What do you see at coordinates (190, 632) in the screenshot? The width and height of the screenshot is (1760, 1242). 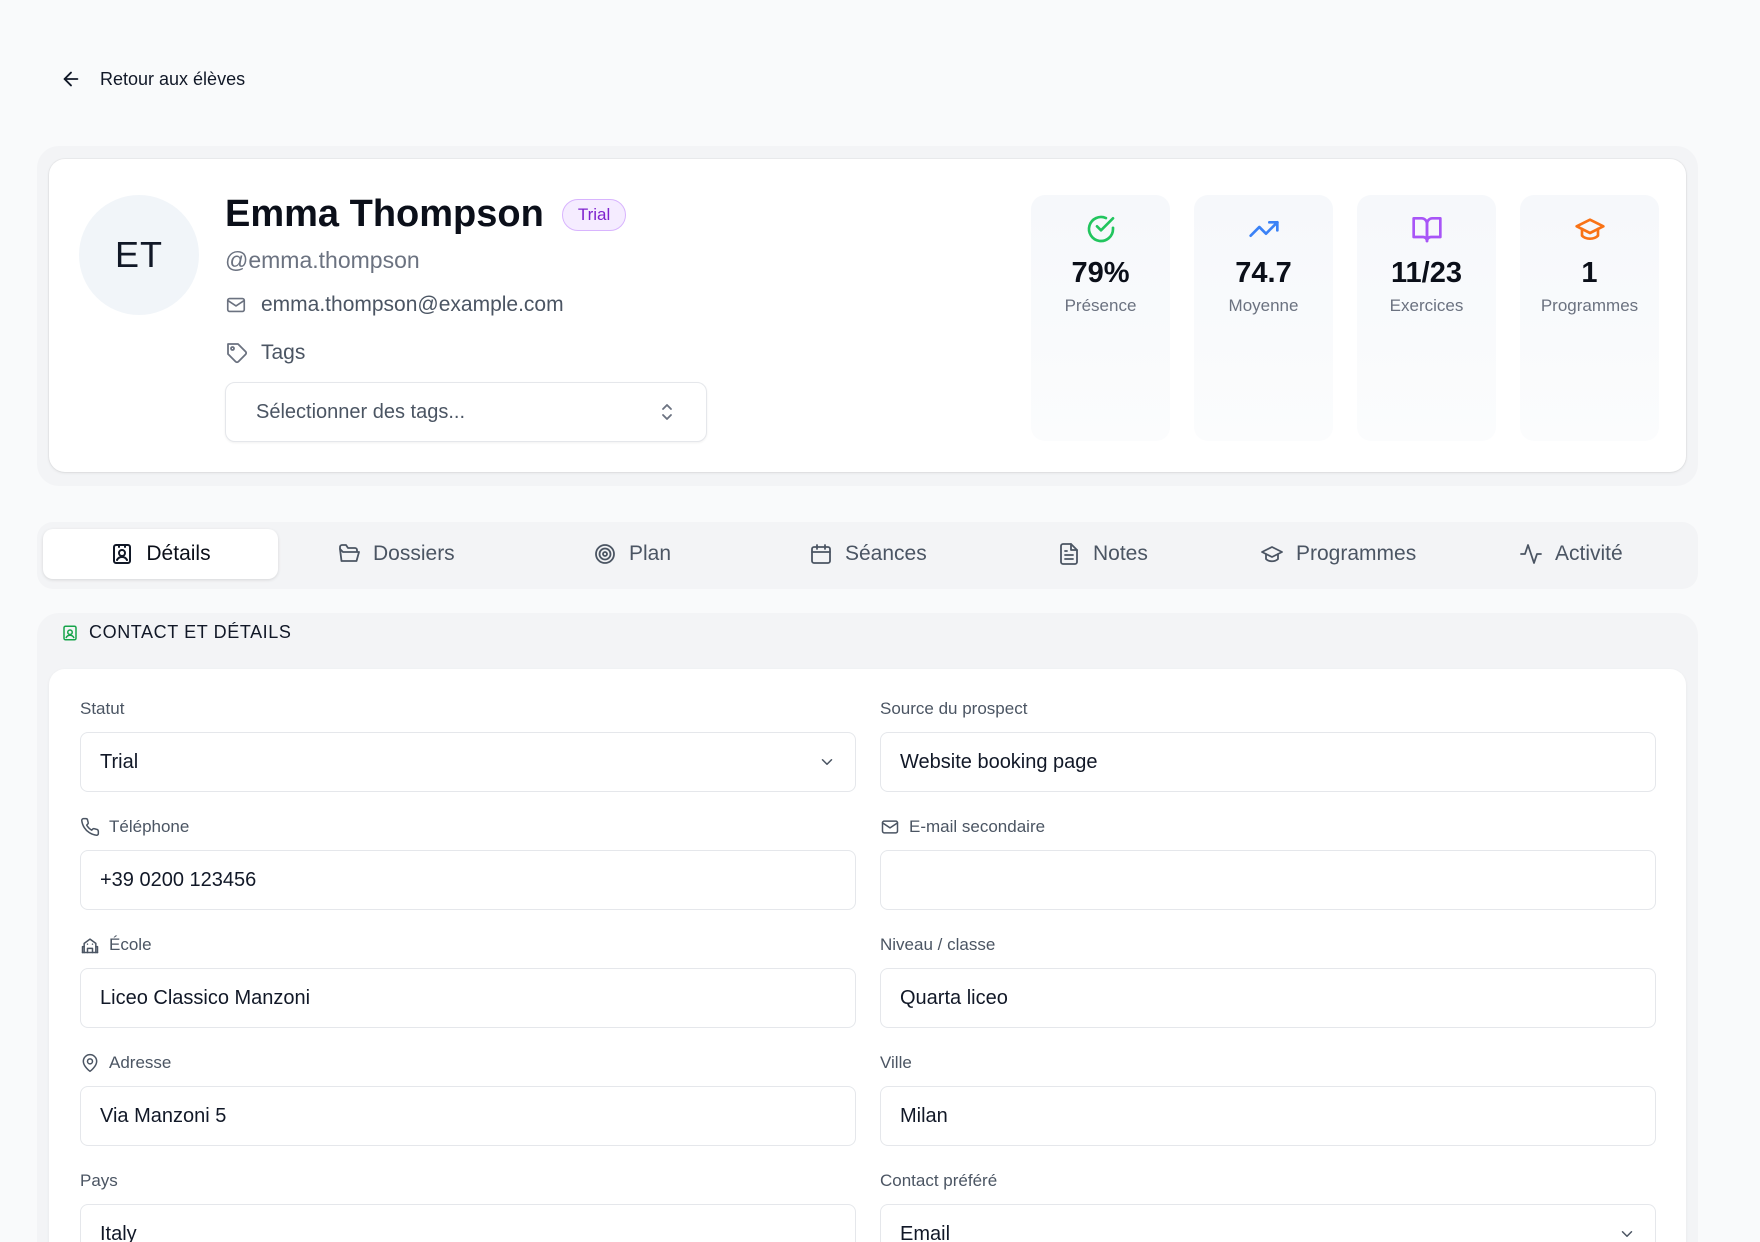 I see `section-title: CONTACT ET DÉTAILS` at bounding box center [190, 632].